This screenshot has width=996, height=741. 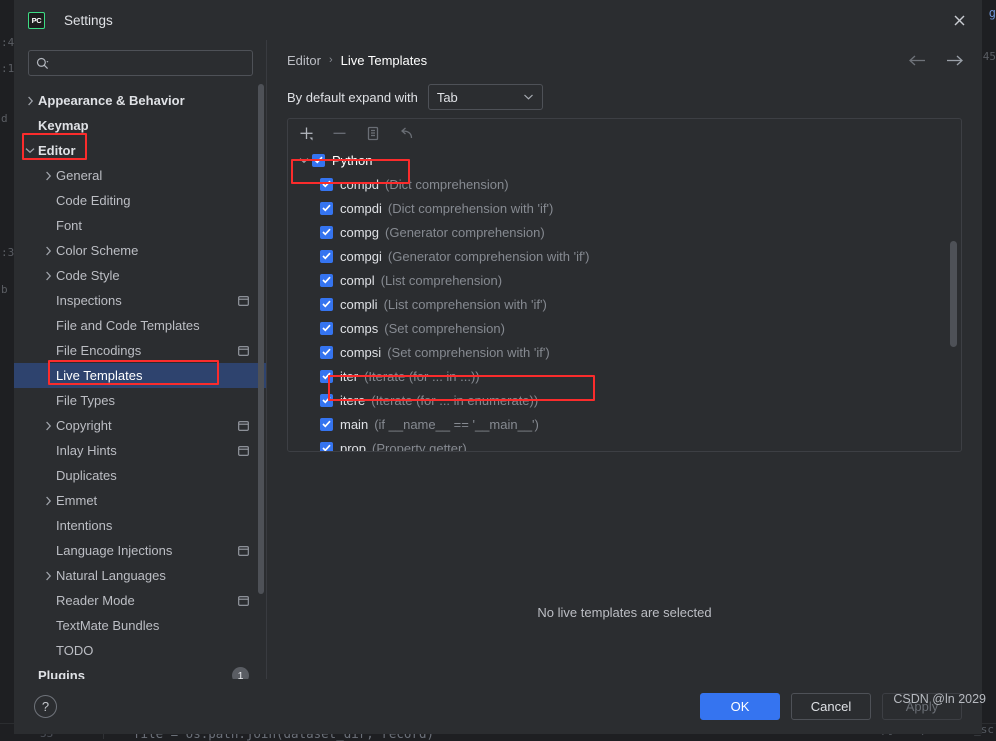 What do you see at coordinates (406, 132) in the screenshot?
I see `undo-arrow-icon` at bounding box center [406, 132].